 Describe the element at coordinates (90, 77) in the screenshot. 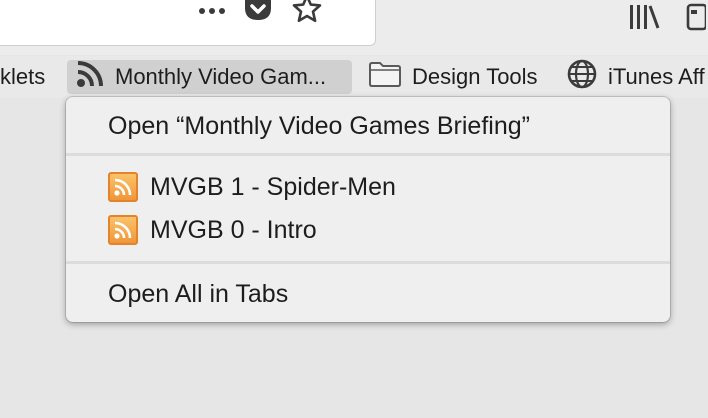

I see `rss-icon` at that location.